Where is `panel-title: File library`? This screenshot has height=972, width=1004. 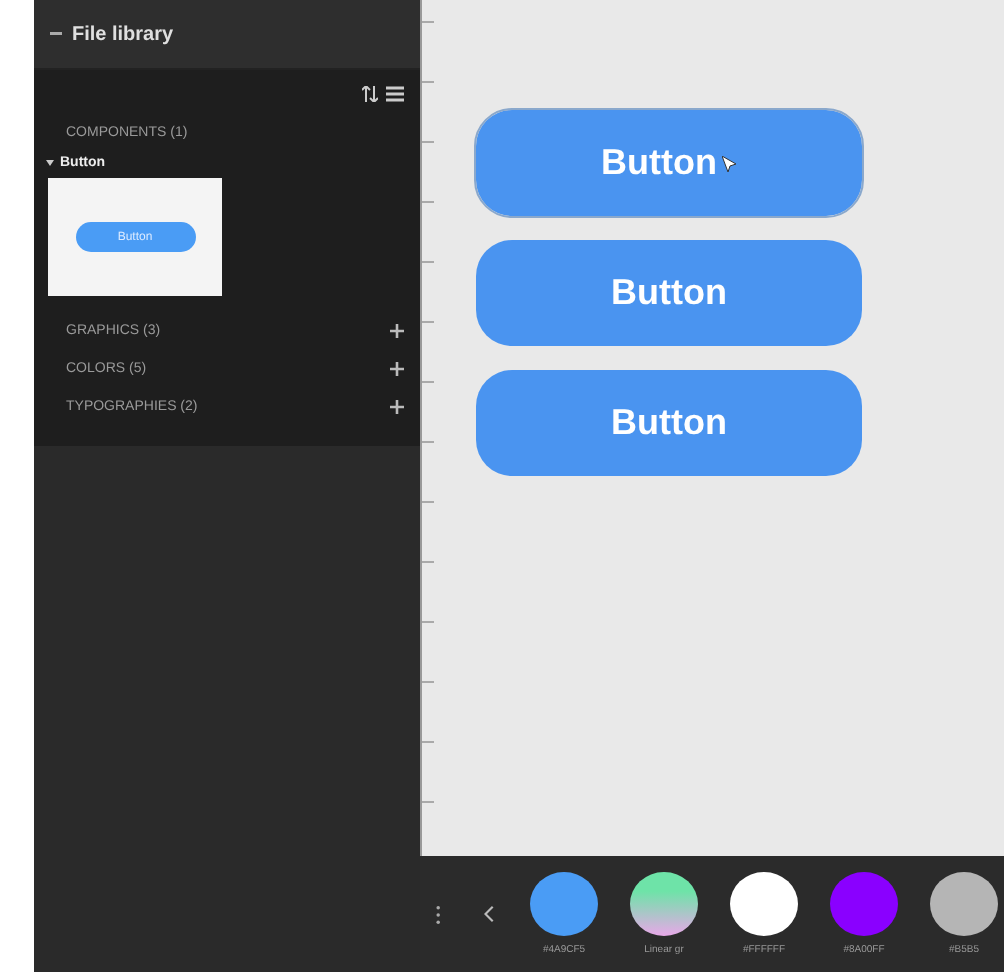
panel-title: File library is located at coordinates (123, 34).